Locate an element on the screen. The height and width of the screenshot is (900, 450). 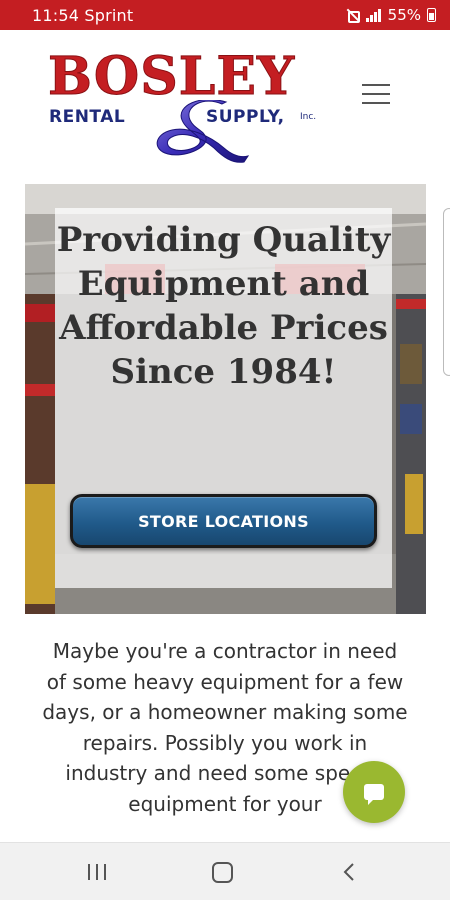
scroll-handle is located at coordinates (446, 292).